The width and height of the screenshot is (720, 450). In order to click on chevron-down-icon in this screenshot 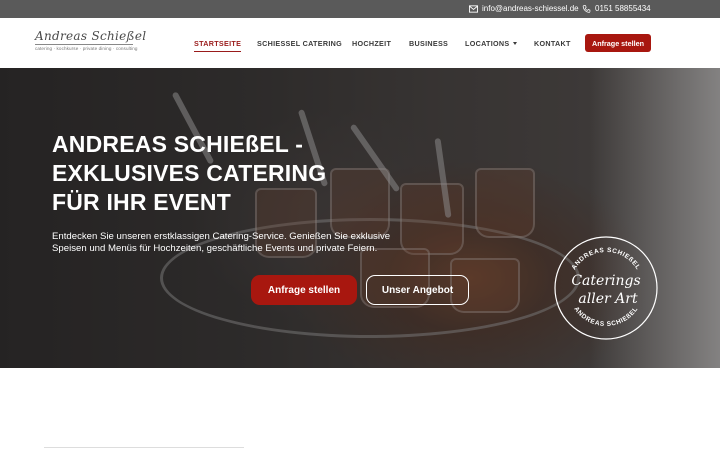, I will do `click(514, 43)`.